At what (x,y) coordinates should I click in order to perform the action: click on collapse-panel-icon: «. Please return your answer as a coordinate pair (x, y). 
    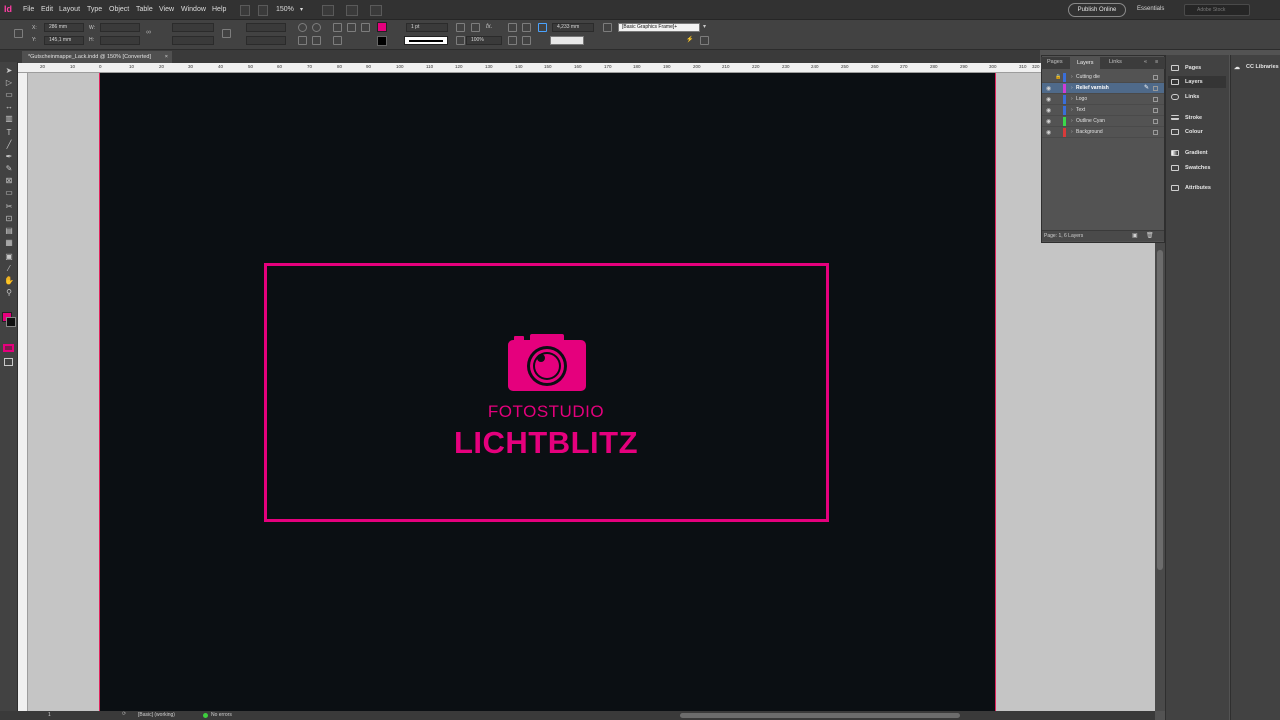
    Looking at the image, I should click on (1145, 62).